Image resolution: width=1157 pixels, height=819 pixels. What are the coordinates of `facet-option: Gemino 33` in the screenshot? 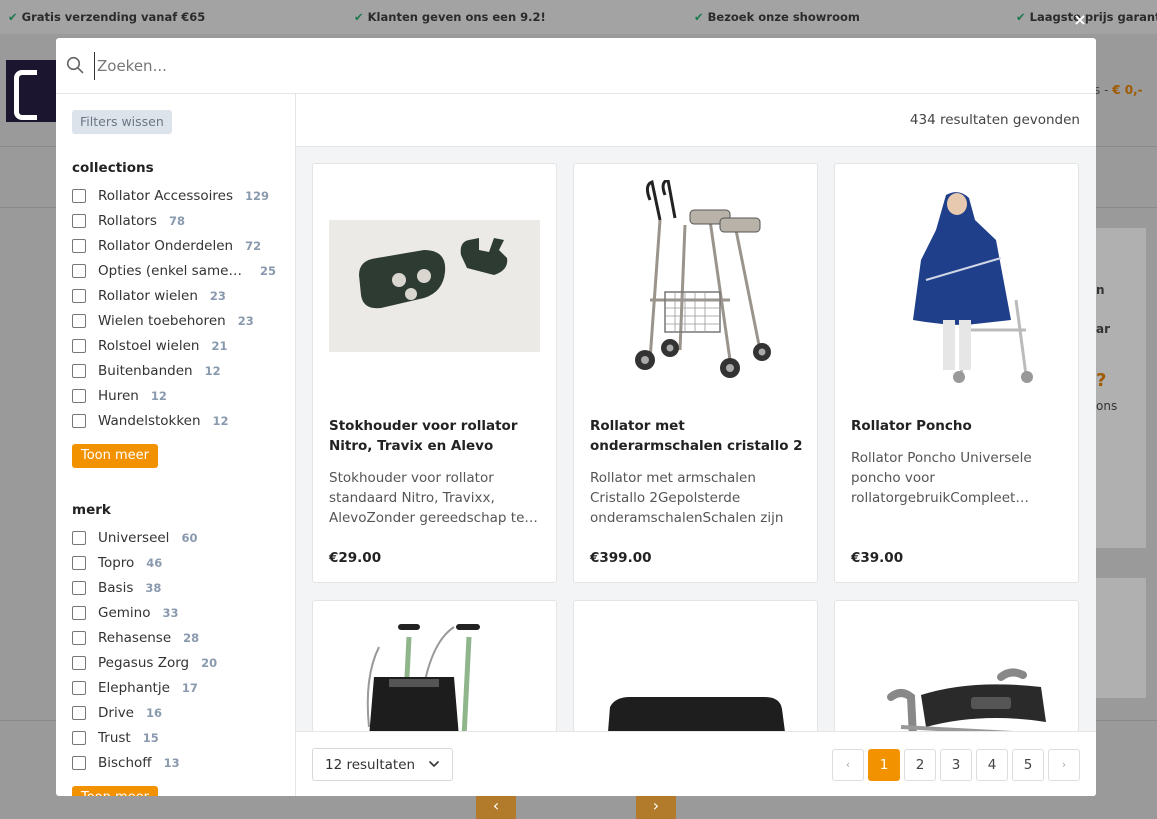 It's located at (179, 612).